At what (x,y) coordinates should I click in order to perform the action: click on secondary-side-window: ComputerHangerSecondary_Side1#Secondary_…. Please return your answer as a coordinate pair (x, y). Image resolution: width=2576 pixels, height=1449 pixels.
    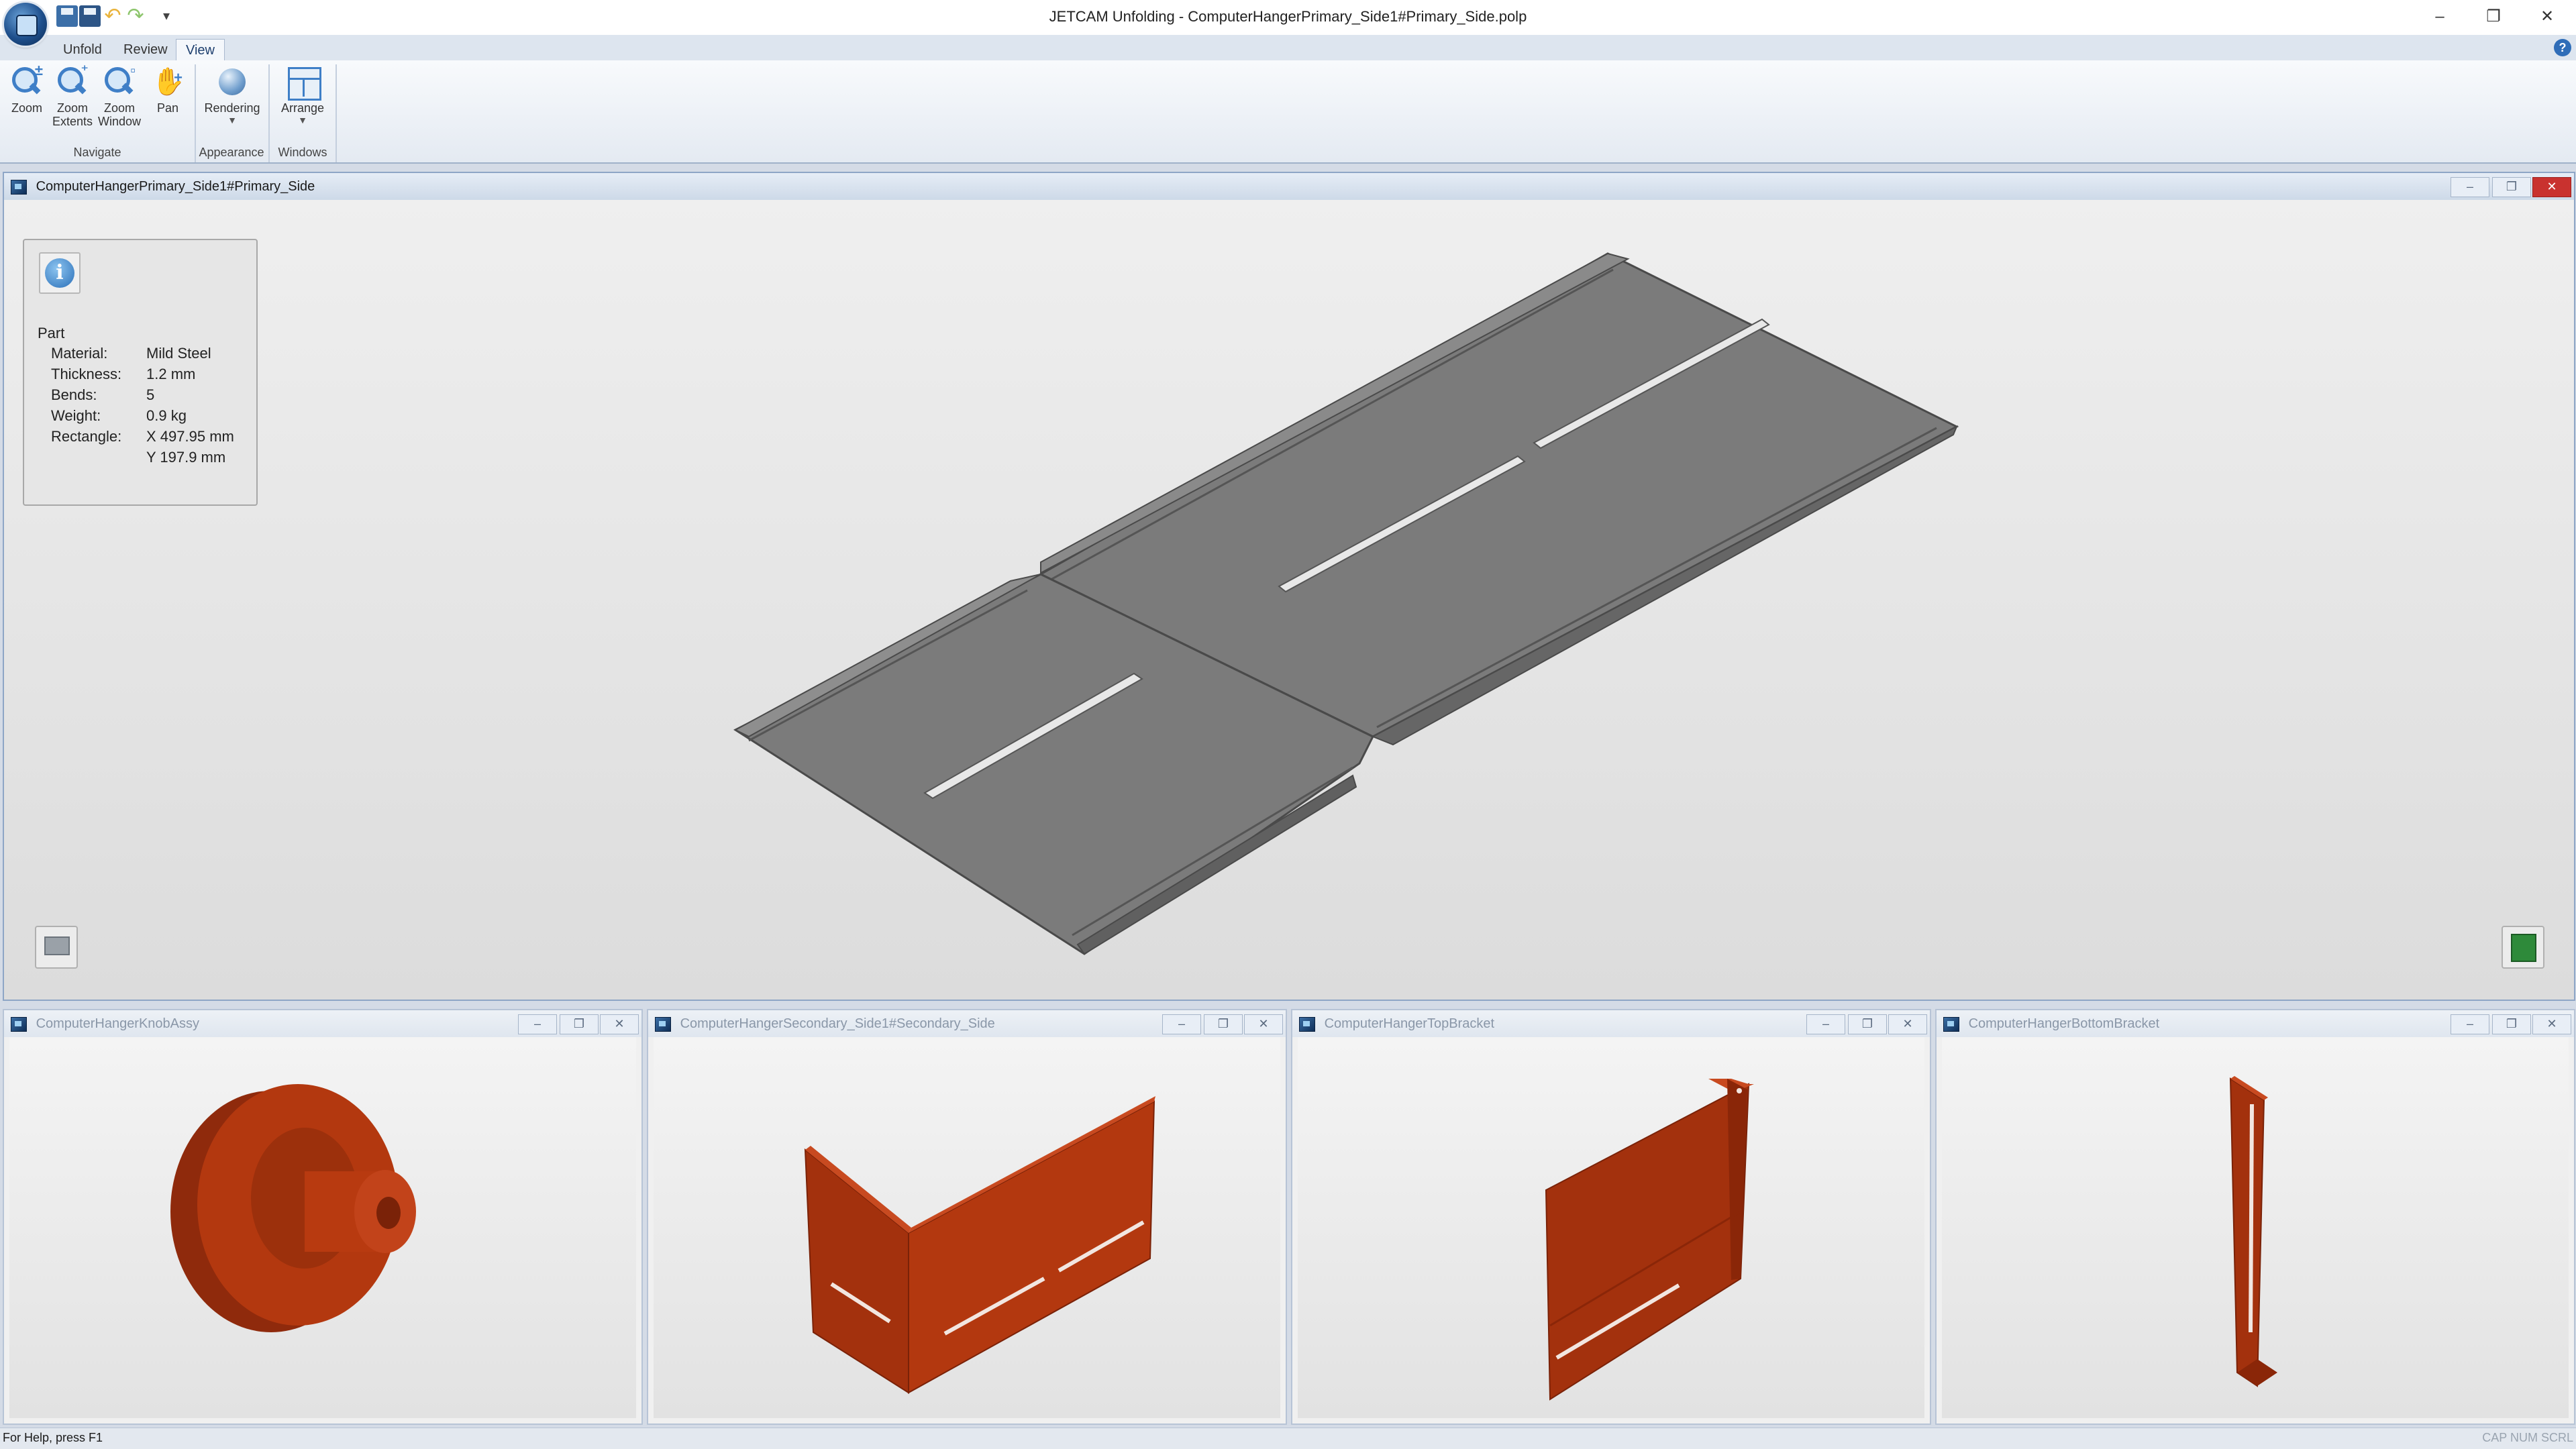
    Looking at the image, I should click on (967, 1217).